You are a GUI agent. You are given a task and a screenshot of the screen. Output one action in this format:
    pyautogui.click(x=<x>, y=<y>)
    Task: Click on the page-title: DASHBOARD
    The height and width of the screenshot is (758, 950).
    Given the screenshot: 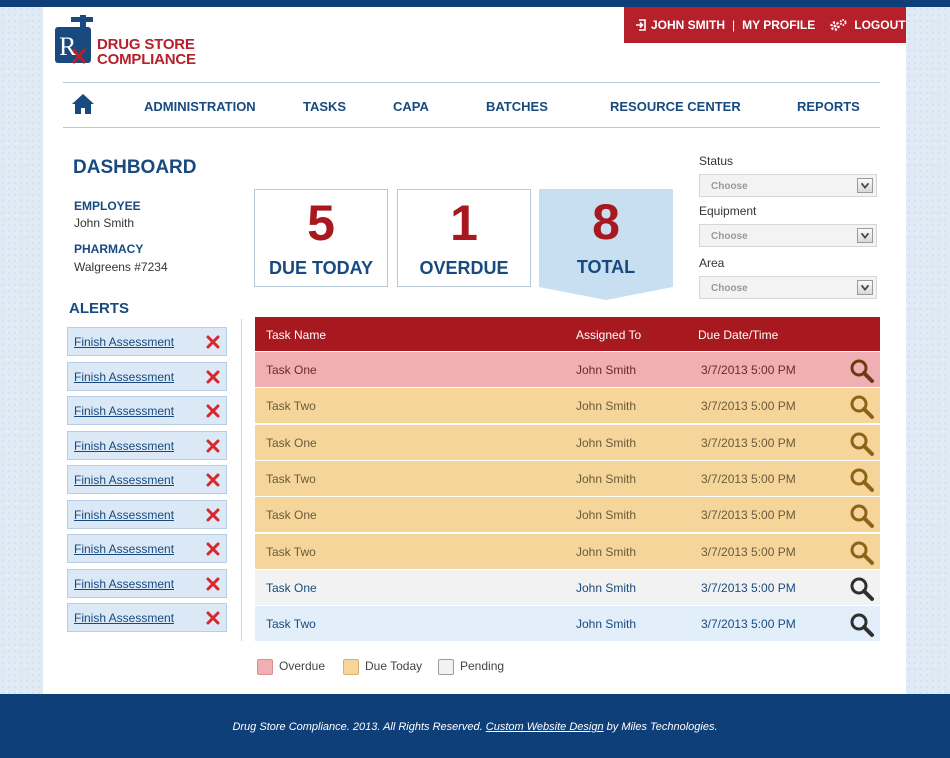 What is the action you would take?
    pyautogui.click(x=135, y=167)
    